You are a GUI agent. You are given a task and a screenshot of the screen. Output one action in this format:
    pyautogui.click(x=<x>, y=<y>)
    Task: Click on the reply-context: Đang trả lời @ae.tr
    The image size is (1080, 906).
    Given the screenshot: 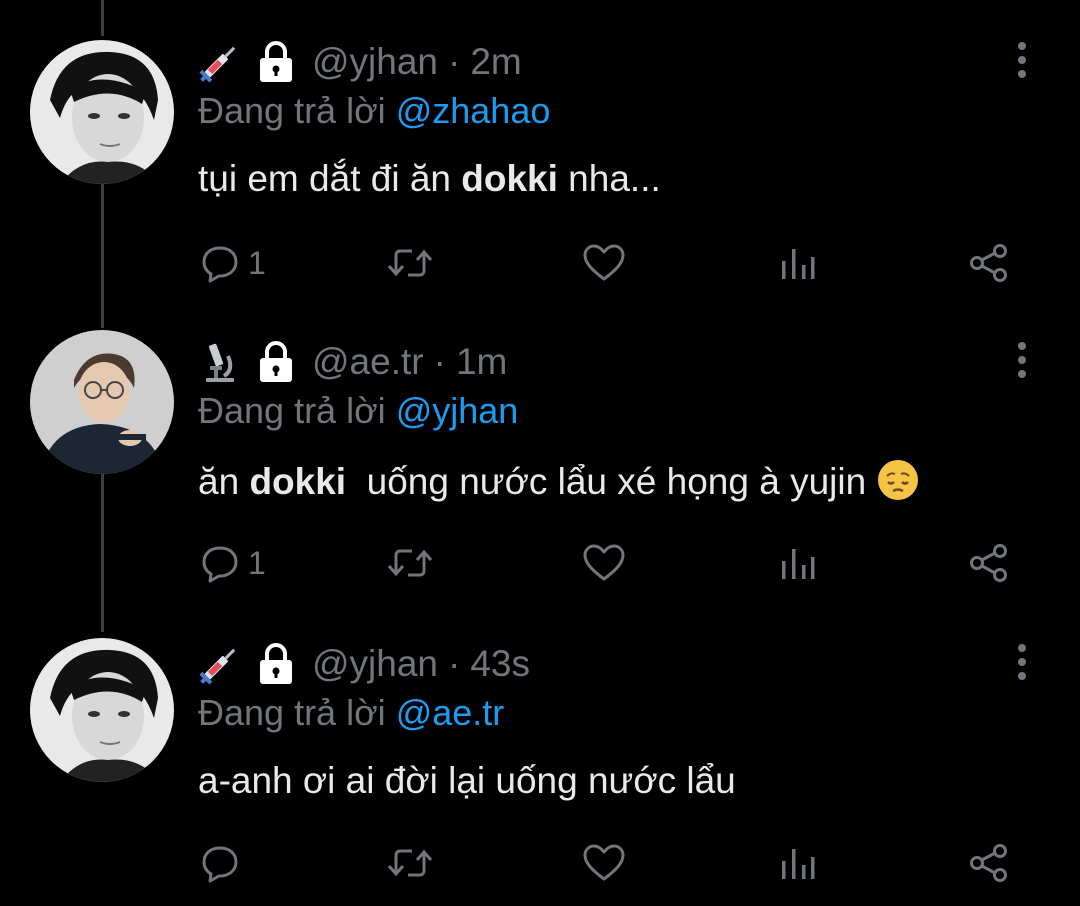 What is the action you would take?
    pyautogui.click(x=351, y=713)
    